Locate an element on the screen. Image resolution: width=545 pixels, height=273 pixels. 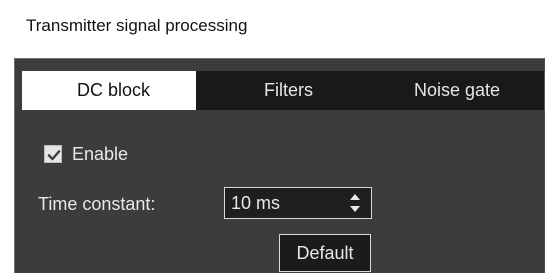
enable-checkbox is located at coordinates (53, 154).